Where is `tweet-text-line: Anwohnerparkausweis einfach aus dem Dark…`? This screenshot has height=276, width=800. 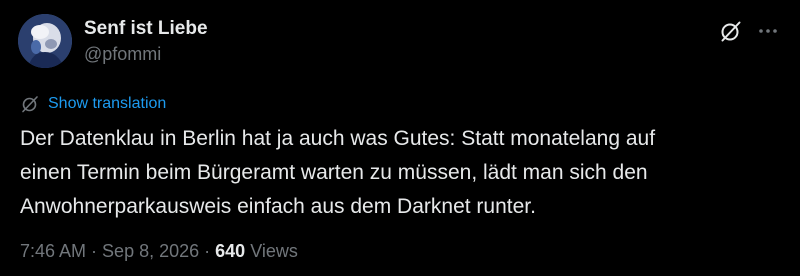 tweet-text-line: Anwohnerparkausweis einfach aus dem Dark… is located at coordinates (278, 206).